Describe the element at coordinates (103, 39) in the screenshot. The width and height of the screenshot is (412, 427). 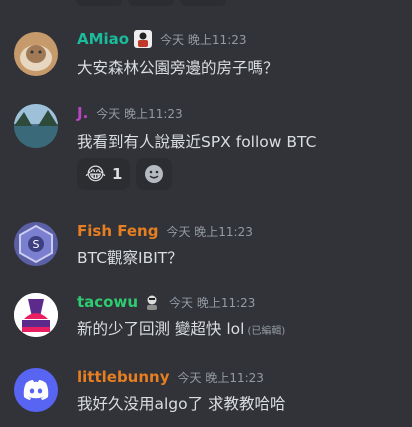
I see `author-name: AMiao` at that location.